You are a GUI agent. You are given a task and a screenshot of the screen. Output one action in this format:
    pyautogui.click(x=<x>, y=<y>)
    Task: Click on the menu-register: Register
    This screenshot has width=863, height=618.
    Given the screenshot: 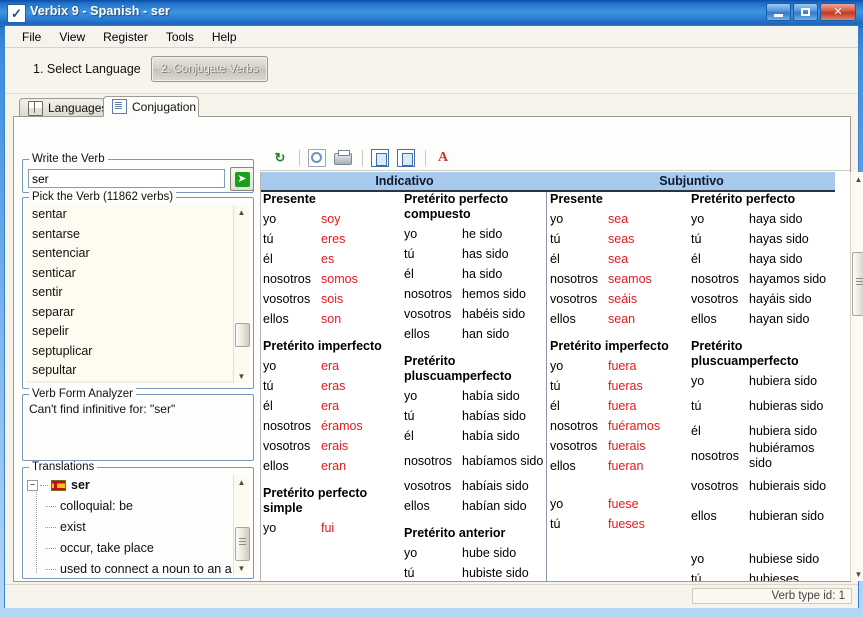 What is the action you would take?
    pyautogui.click(x=125, y=37)
    